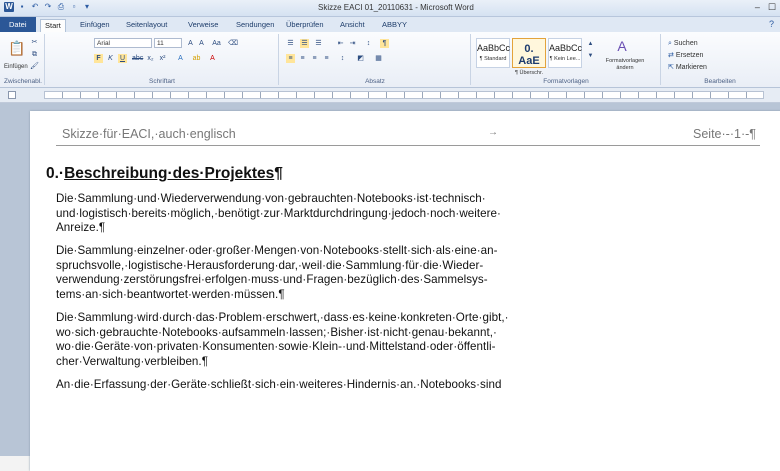  What do you see at coordinates (61, 7) in the screenshot?
I see `print-icon: ⎙` at bounding box center [61, 7].